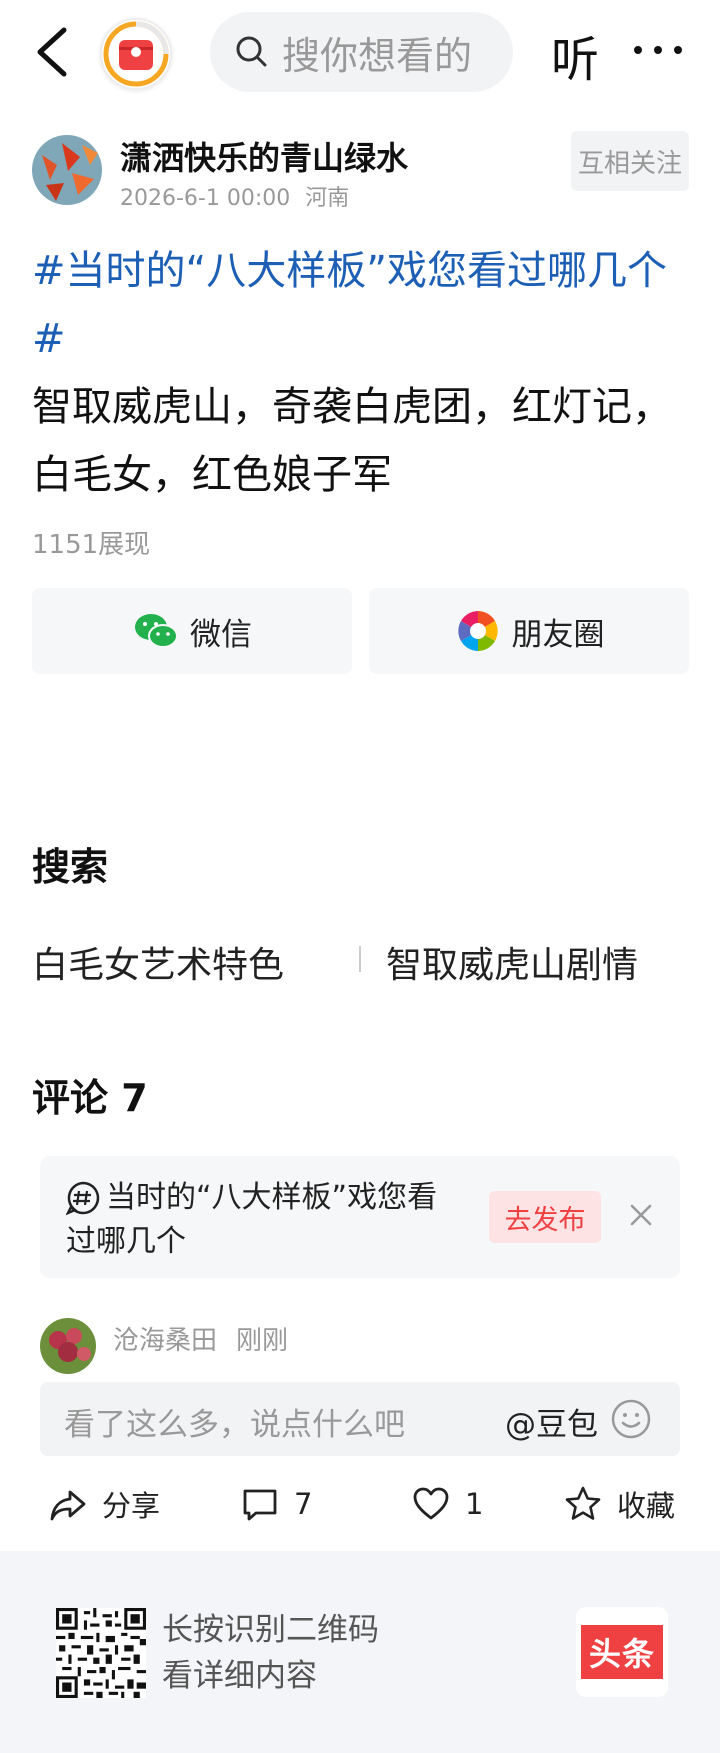 The width and height of the screenshot is (720, 1753). I want to click on search-placeholder: 搜你想看的, so click(377, 55).